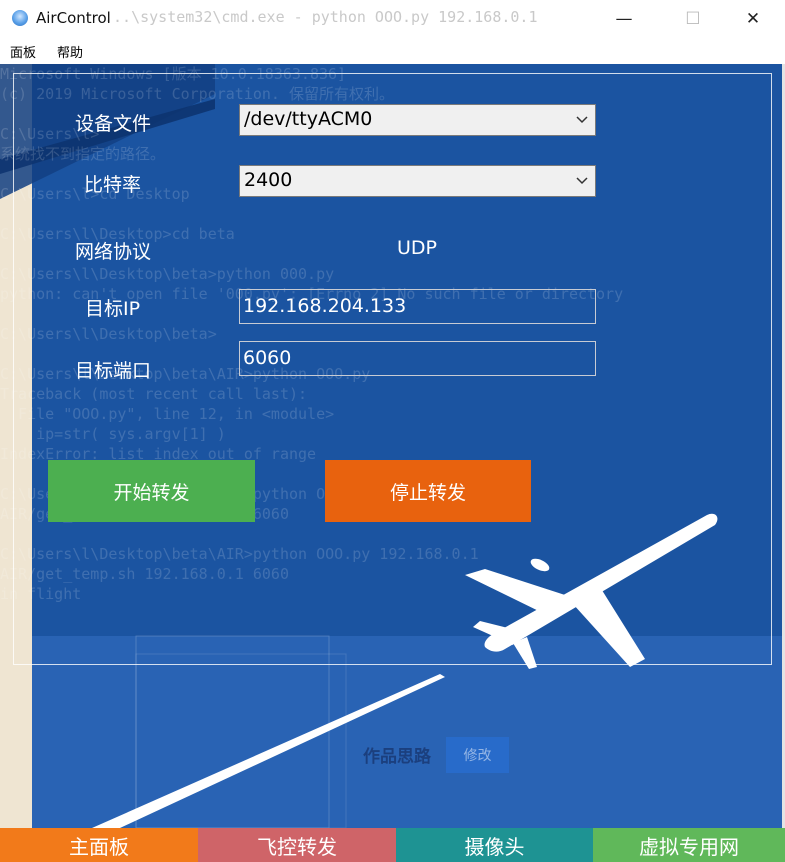  Describe the element at coordinates (693, 19) in the screenshot. I see `maximize-button: ☐` at that location.